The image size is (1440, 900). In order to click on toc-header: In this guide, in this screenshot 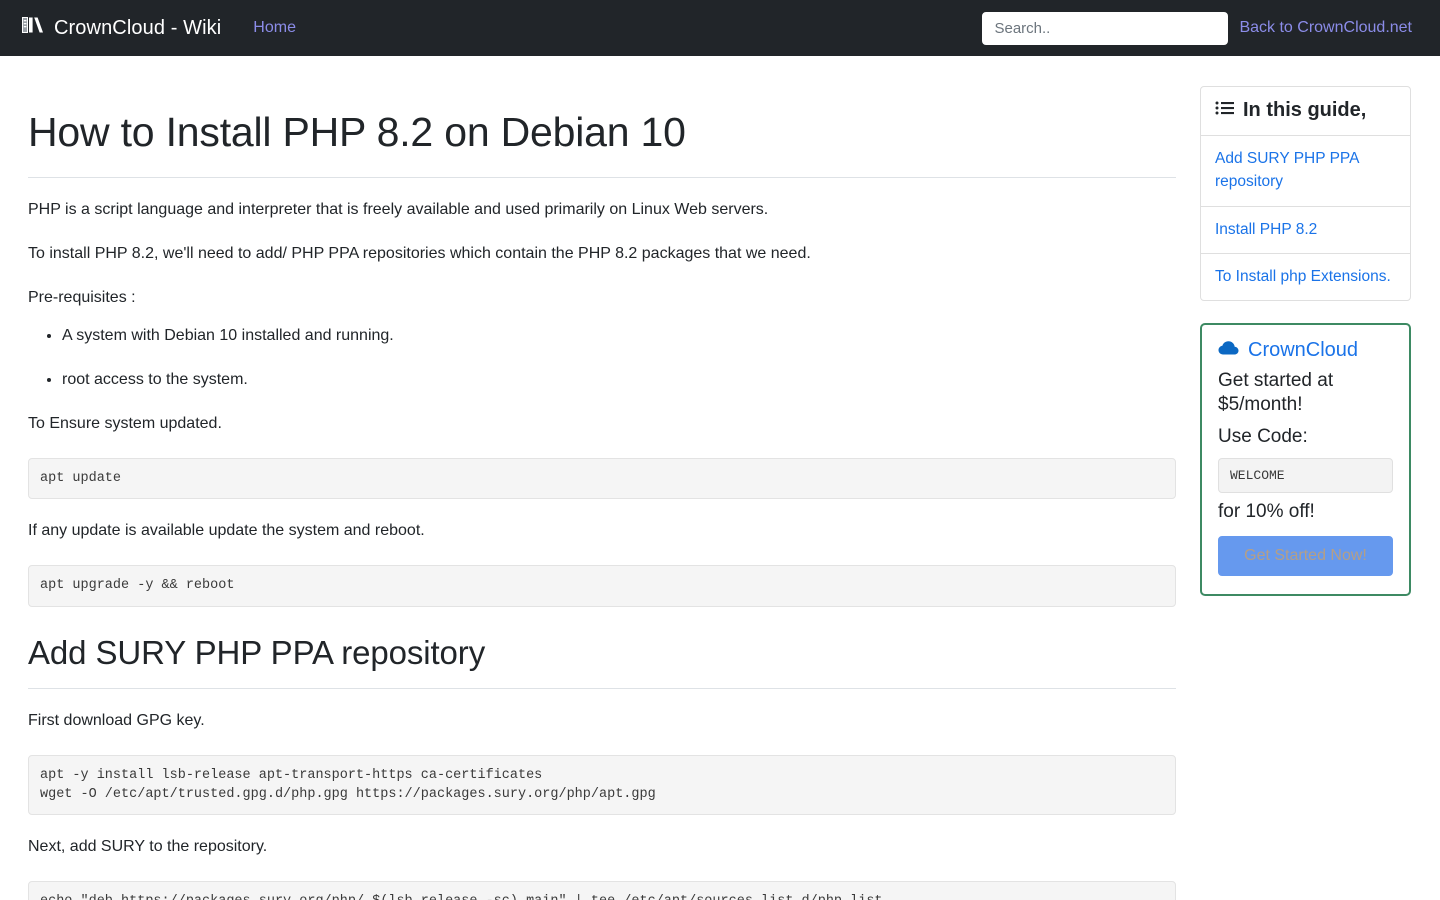, I will do `click(1305, 111)`.